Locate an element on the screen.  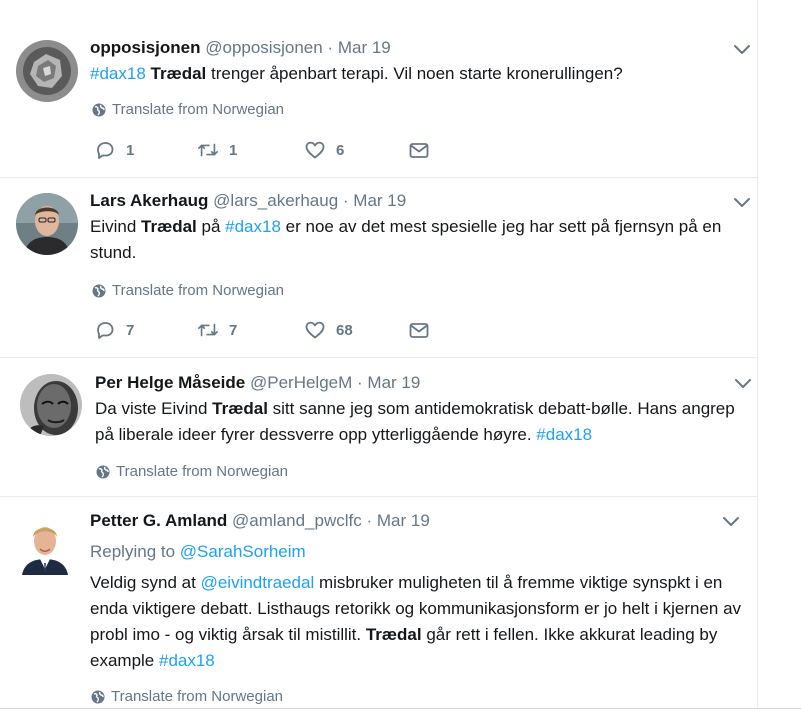
display-name: opposisjonen is located at coordinates (145, 47).